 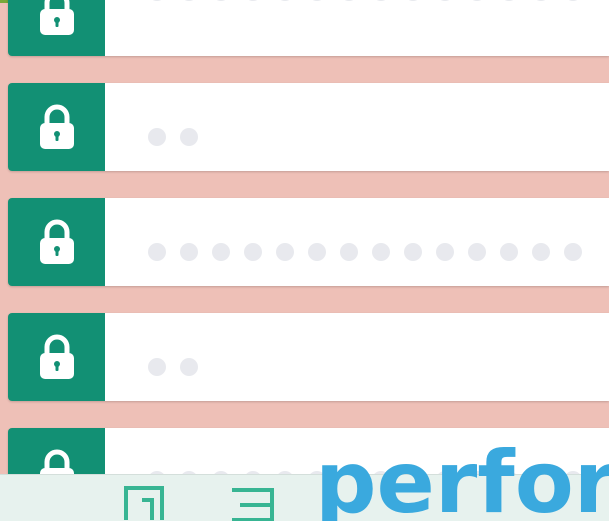 What do you see at coordinates (462, 477) in the screenshot?
I see `overlay-perform-text: perform` at bounding box center [462, 477].